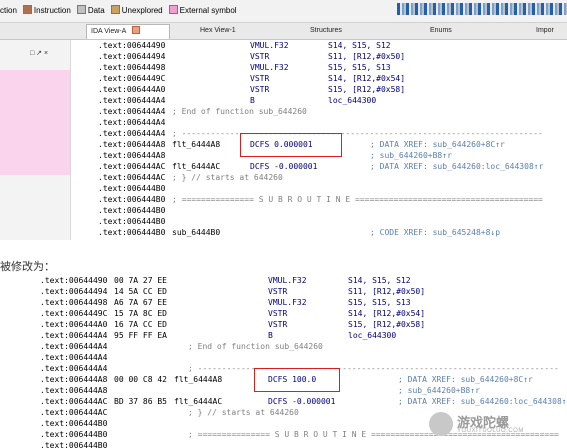 This screenshot has height=448, width=567. What do you see at coordinates (494, 425) in the screenshot?
I see `watermark: 游戏陀螺 YOUXITUOLUO.COM` at bounding box center [494, 425].